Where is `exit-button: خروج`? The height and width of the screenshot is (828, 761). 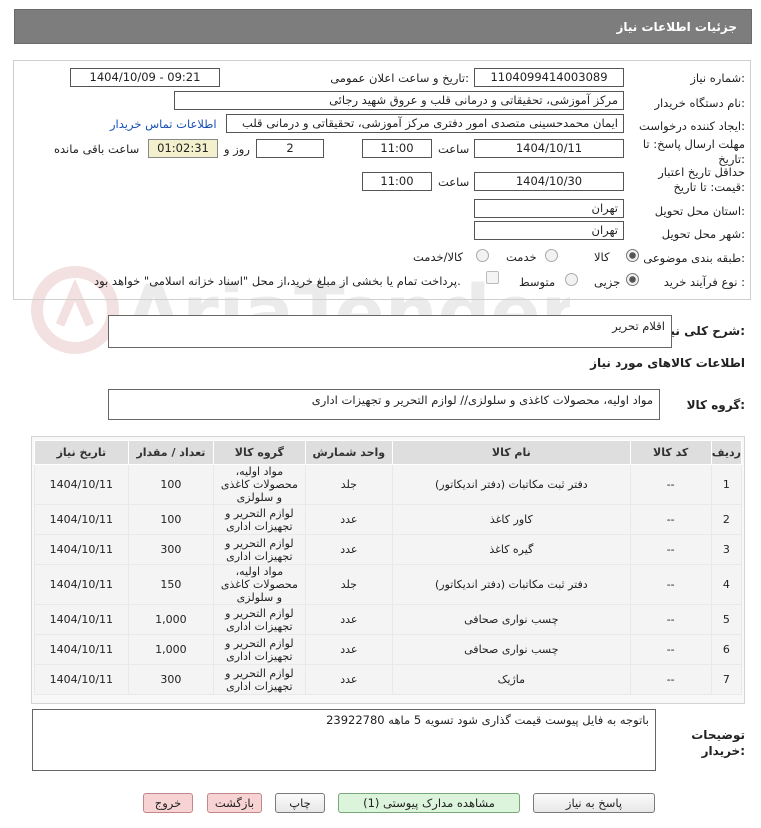 exit-button: خروج is located at coordinates (168, 803).